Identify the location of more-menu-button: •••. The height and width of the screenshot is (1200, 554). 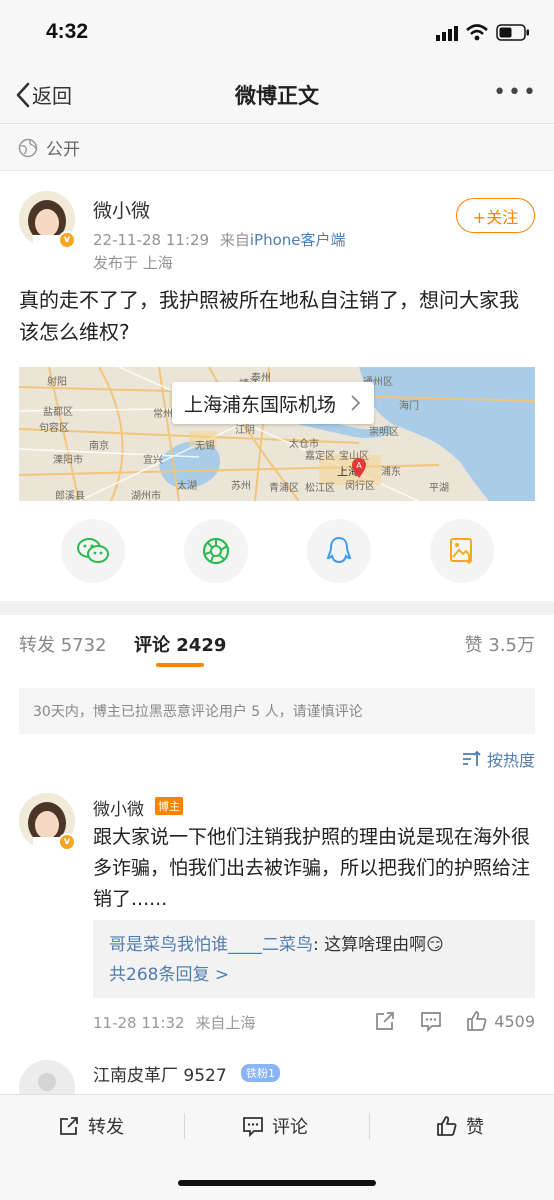
(515, 92).